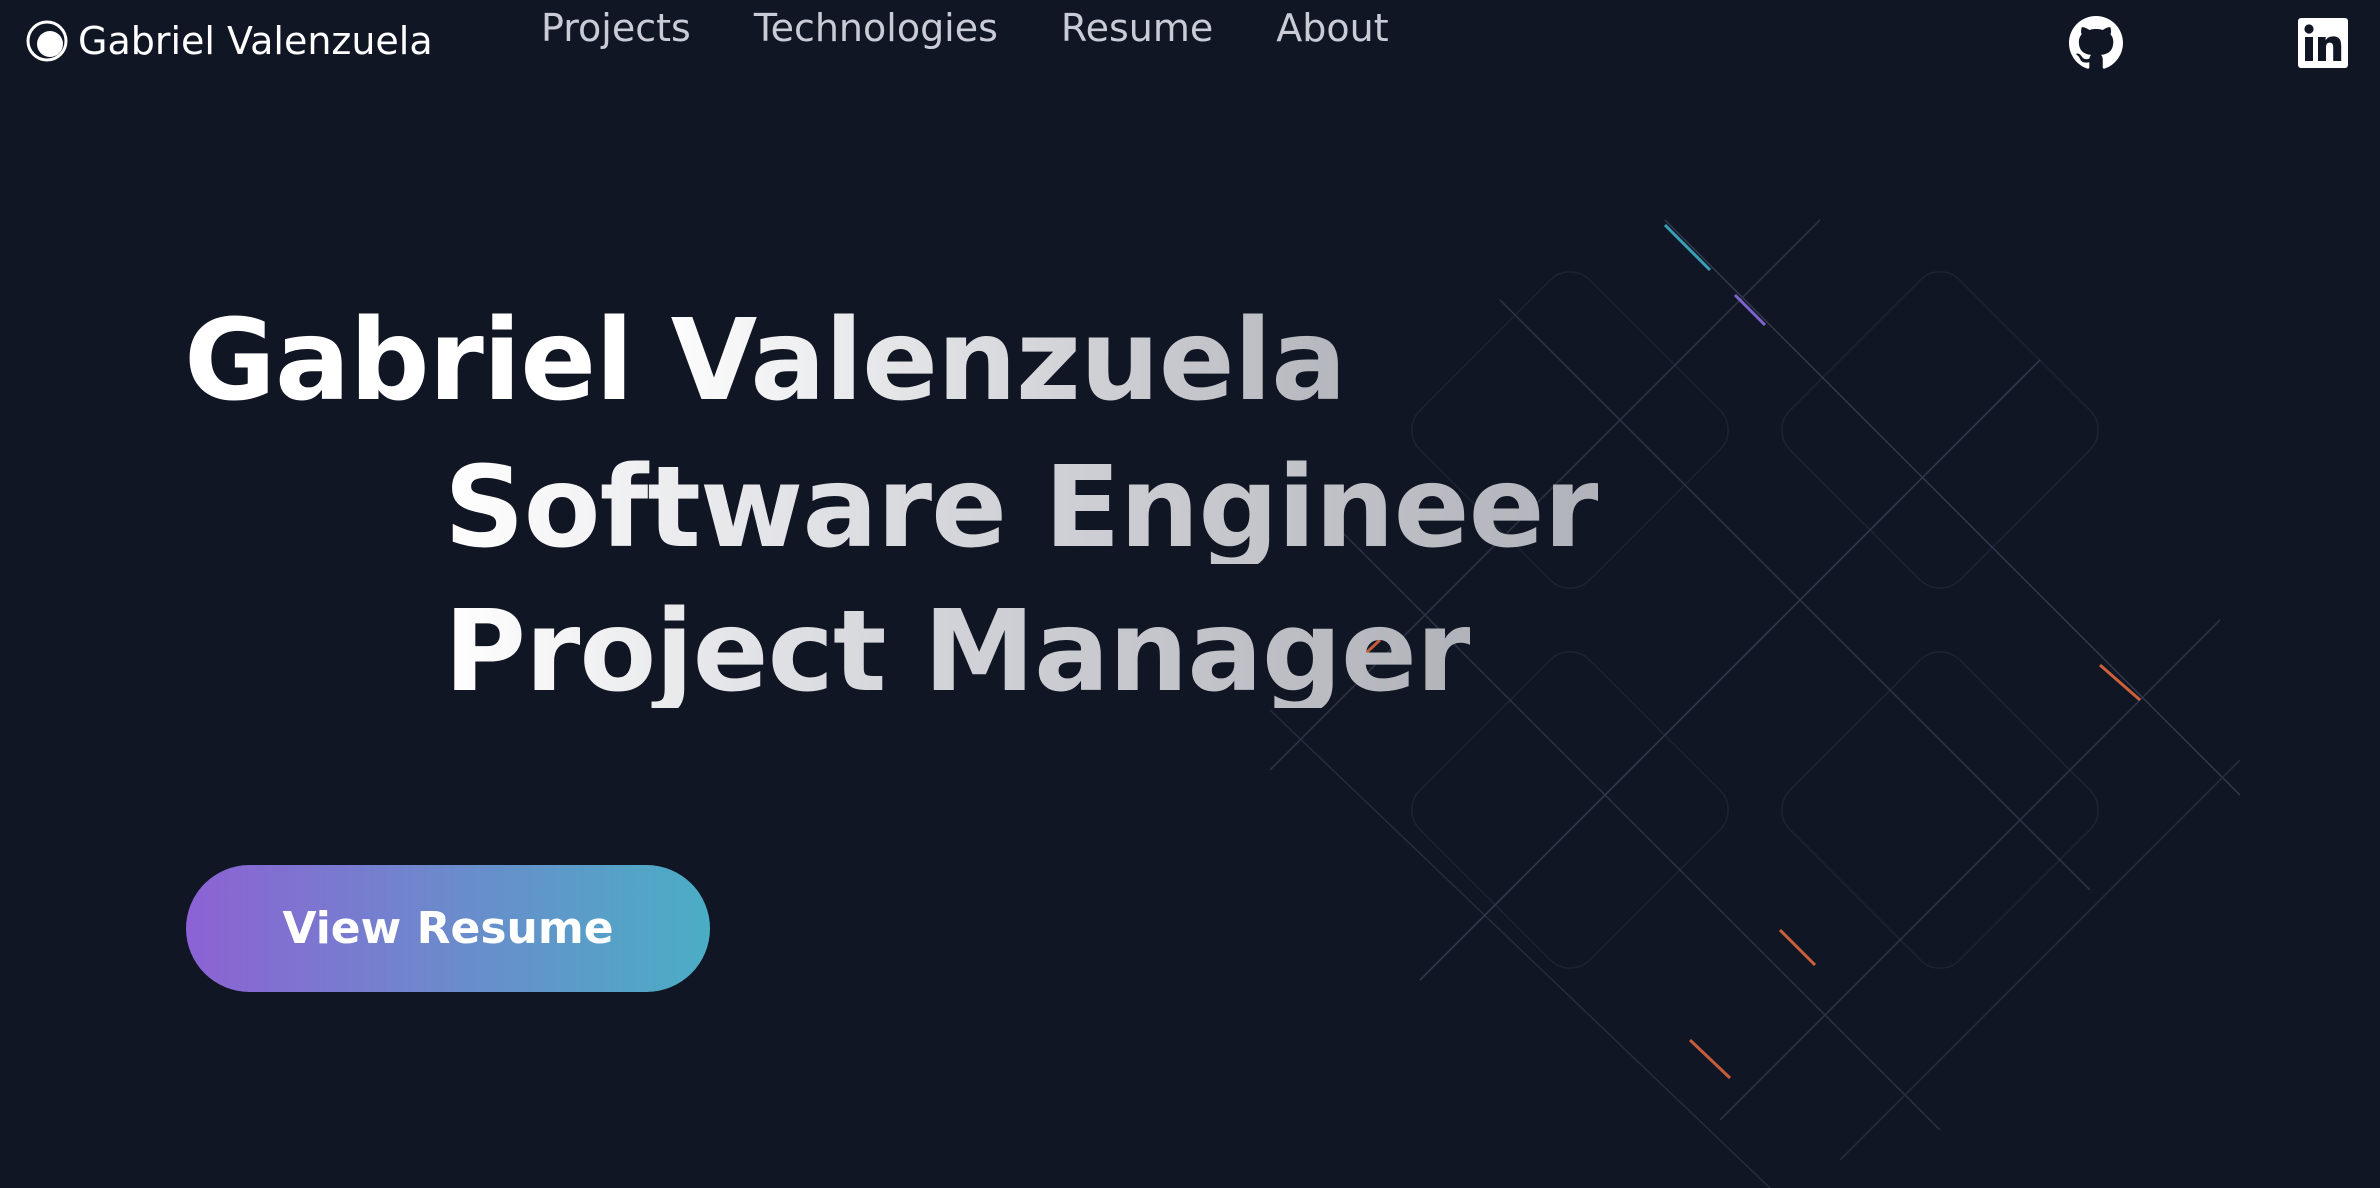 The width and height of the screenshot is (2380, 1188). What do you see at coordinates (1332, 28) in the screenshot?
I see `nav-link-about: About` at bounding box center [1332, 28].